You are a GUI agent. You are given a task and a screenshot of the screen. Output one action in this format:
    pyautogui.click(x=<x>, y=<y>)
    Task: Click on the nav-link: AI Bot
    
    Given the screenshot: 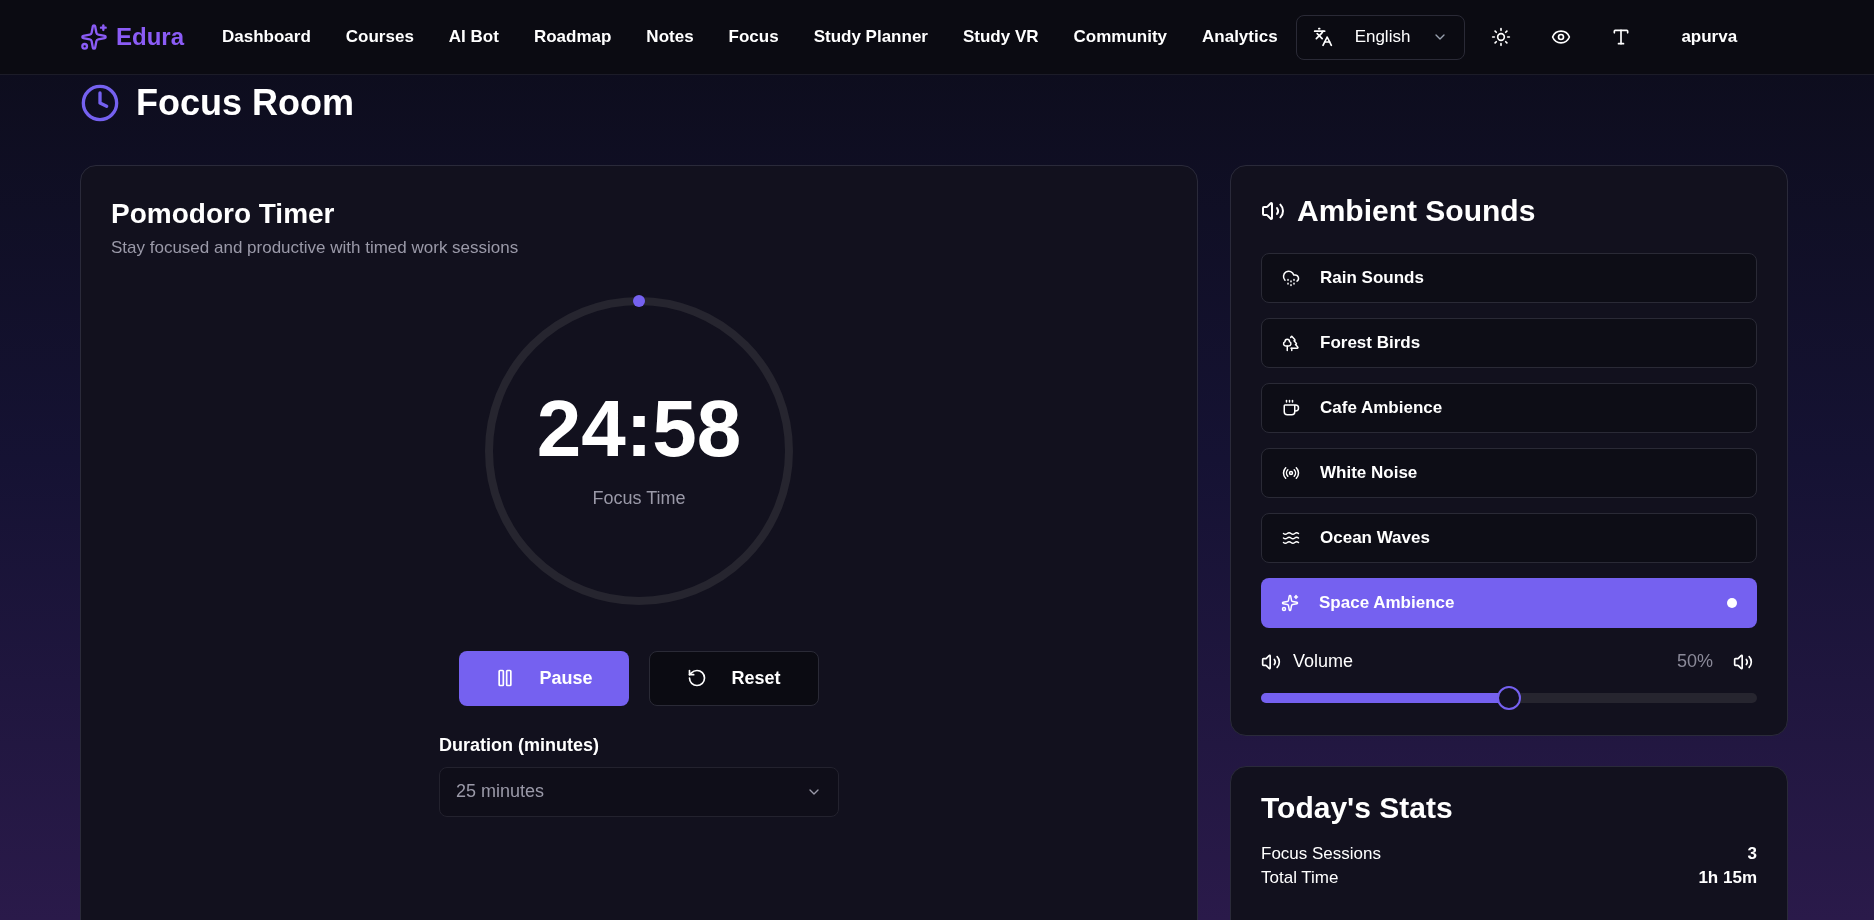 What is the action you would take?
    pyautogui.click(x=473, y=37)
    